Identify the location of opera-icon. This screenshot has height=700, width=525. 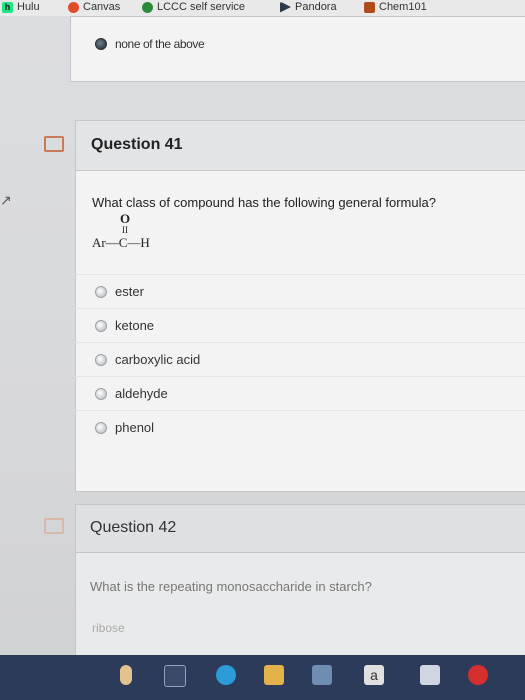
(478, 675).